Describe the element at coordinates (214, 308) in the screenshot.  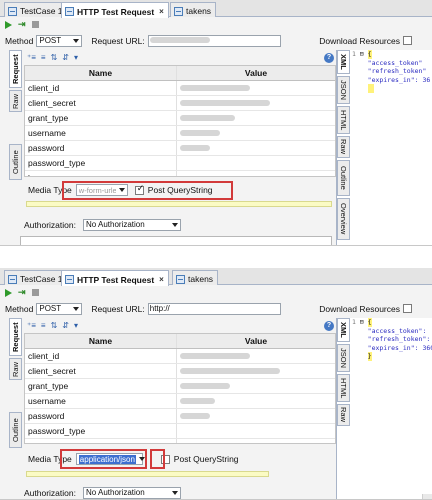
I see `request-url-input: http://` at that location.